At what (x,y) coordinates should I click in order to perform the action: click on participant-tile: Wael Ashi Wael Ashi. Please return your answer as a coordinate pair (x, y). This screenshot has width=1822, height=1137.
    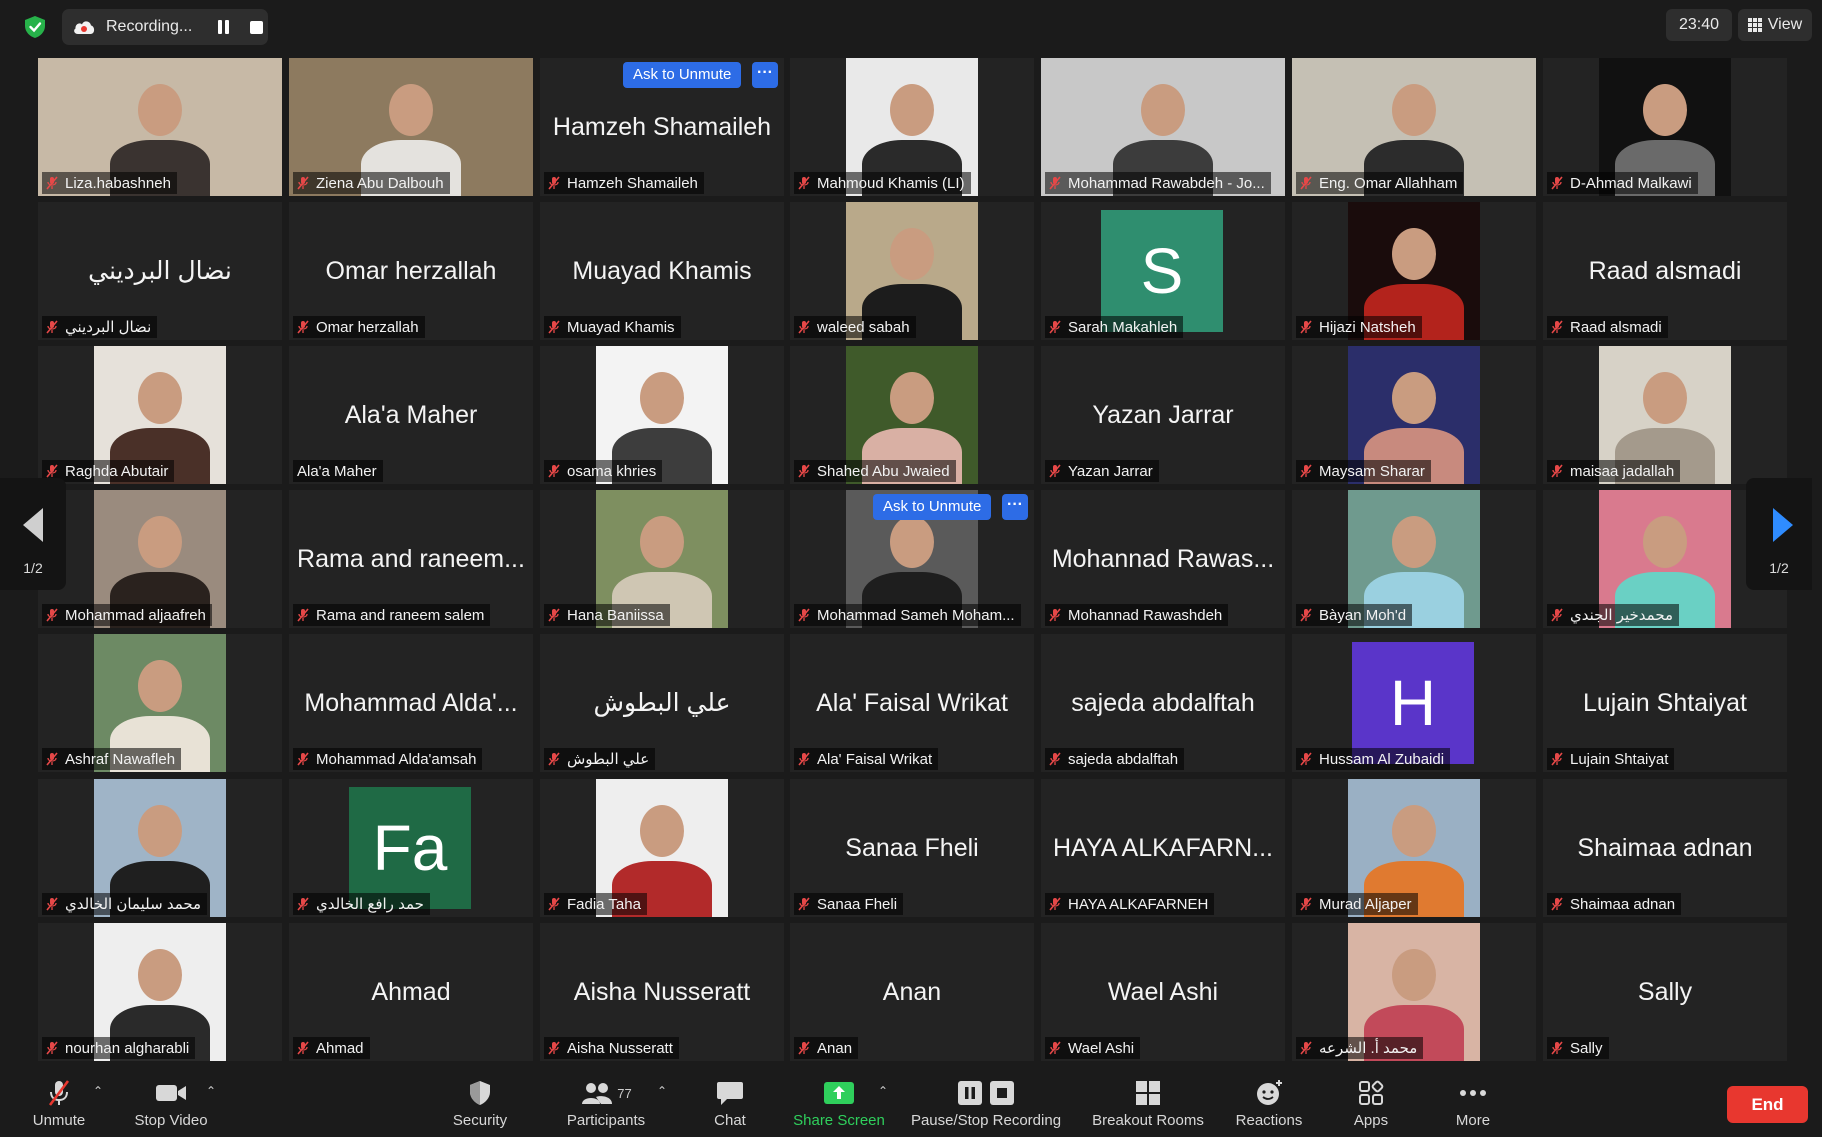
    Looking at the image, I should click on (1163, 992).